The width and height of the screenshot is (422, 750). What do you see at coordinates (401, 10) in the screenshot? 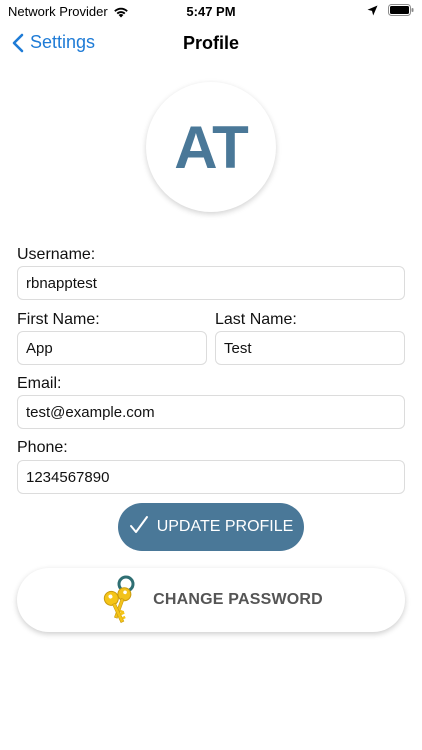
I see `battery-icon` at bounding box center [401, 10].